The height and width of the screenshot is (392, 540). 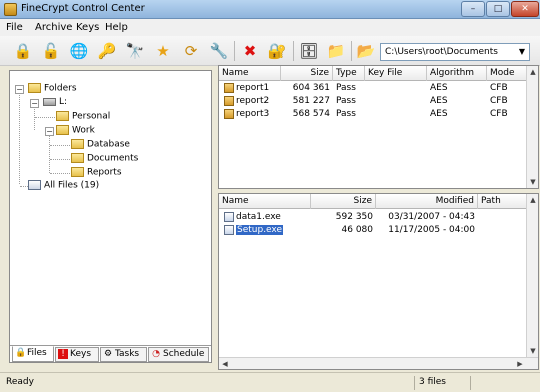 I want to click on encrypt-button: 🔒, so click(x=23, y=51).